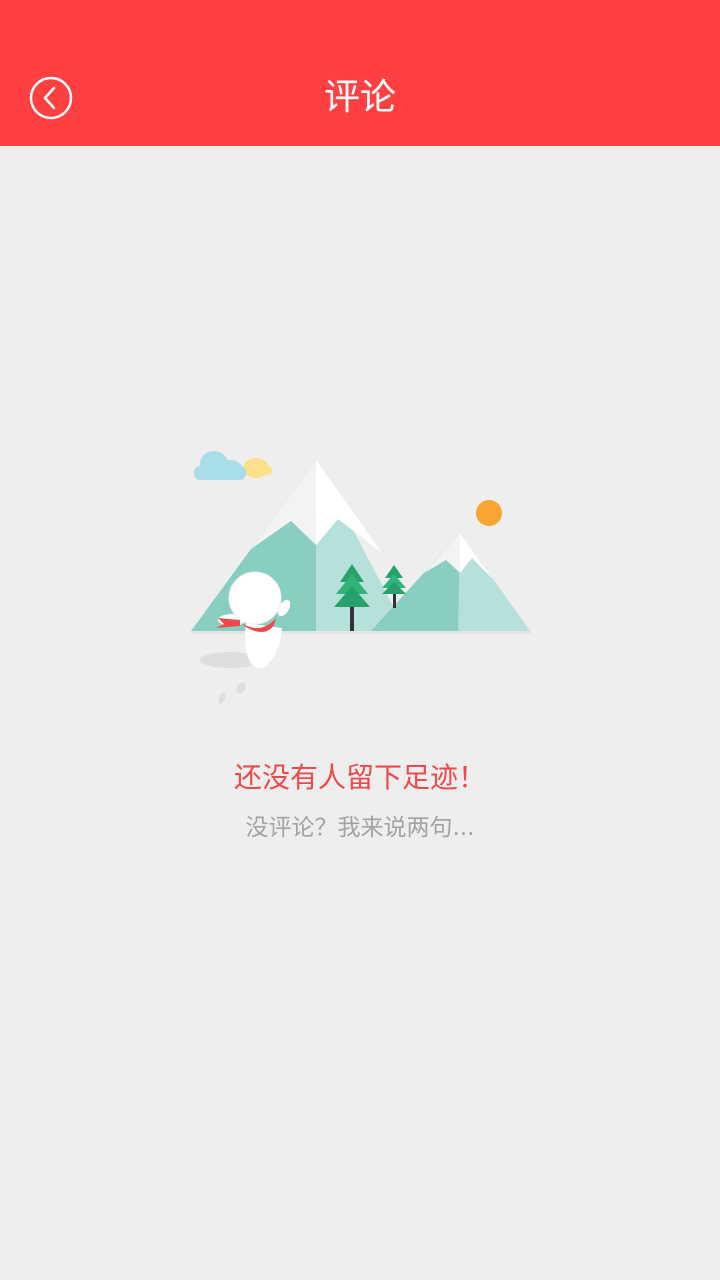 The width and height of the screenshot is (720, 1280). I want to click on page-title: 评论, so click(359, 97).